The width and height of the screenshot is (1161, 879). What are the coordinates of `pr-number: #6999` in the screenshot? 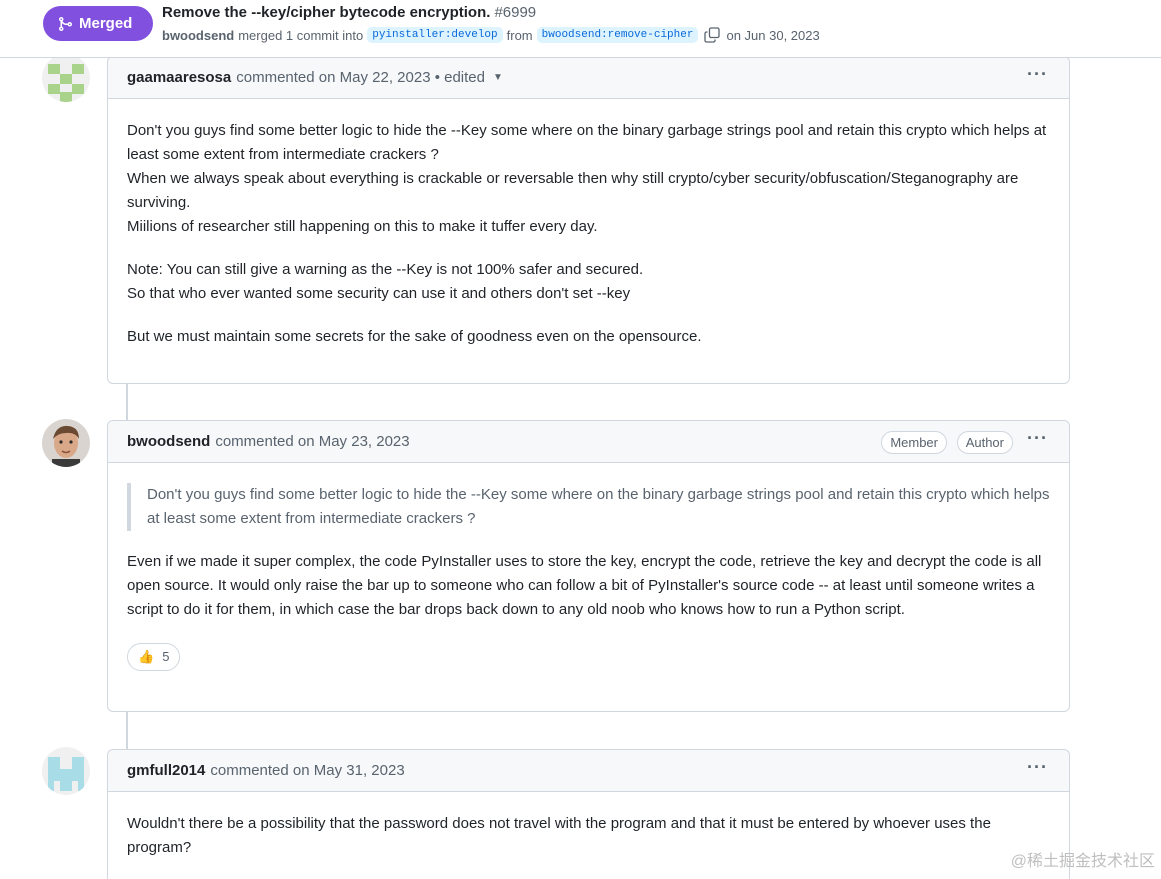 It's located at (515, 12).